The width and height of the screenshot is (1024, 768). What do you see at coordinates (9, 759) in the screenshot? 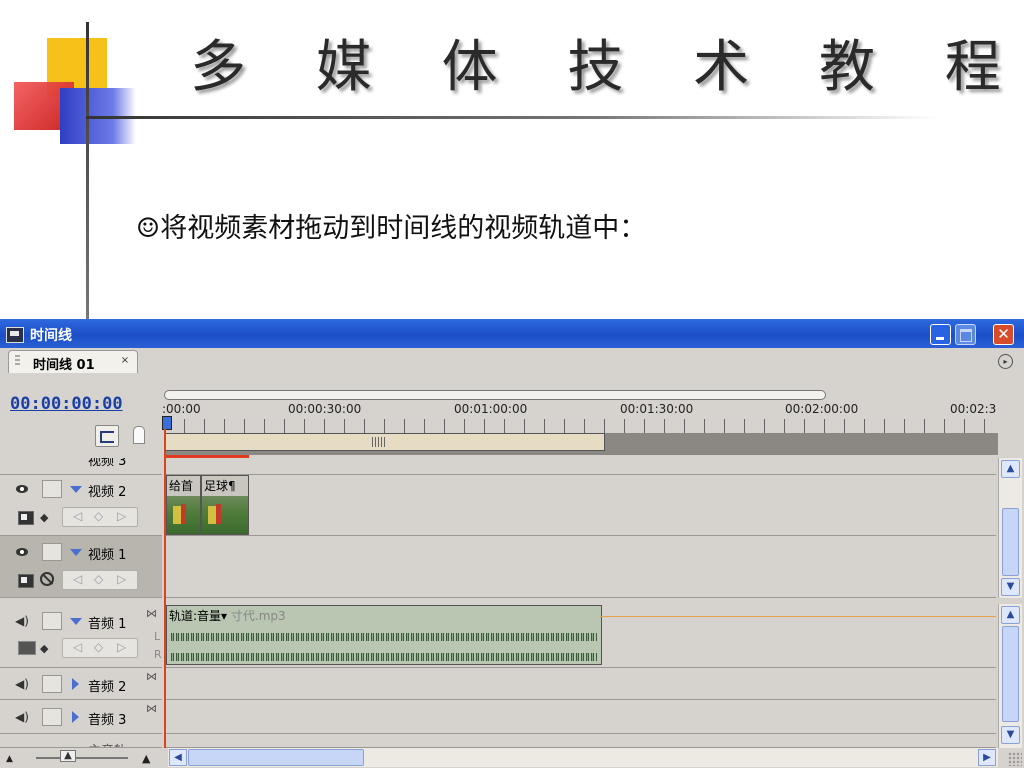
I see `zoom-out-icon: ▲` at bounding box center [9, 759].